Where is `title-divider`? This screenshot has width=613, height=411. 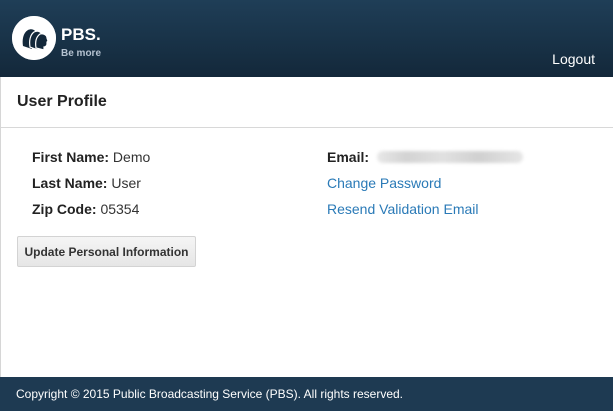 title-divider is located at coordinates (307, 127).